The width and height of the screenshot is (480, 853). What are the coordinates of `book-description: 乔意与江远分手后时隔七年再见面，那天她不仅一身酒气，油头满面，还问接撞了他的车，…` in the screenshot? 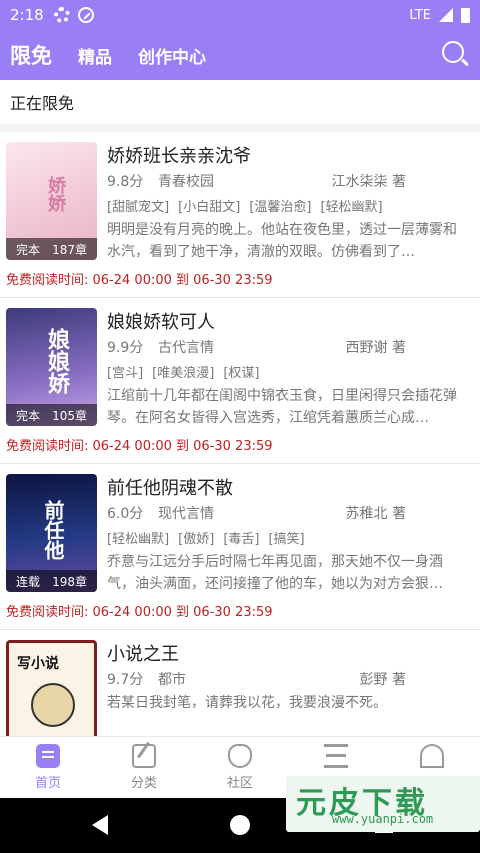 It's located at (275, 573).